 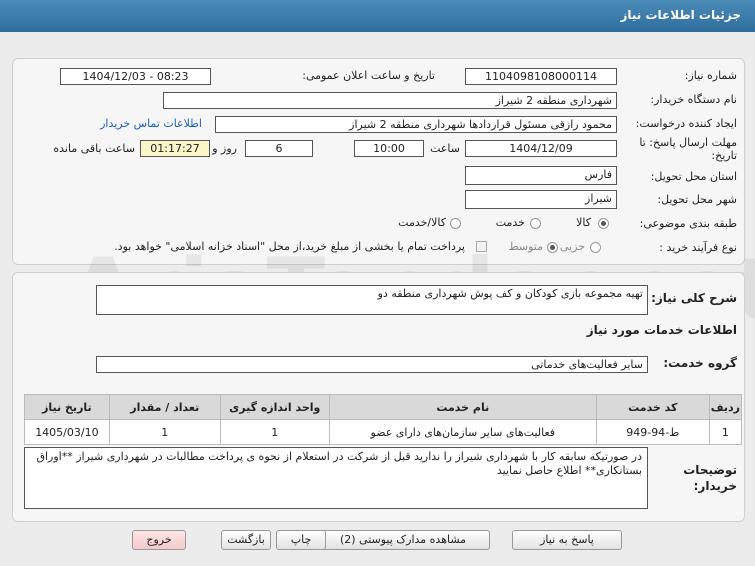 I want to click on category-goods-label: کالا, so click(x=583, y=222).